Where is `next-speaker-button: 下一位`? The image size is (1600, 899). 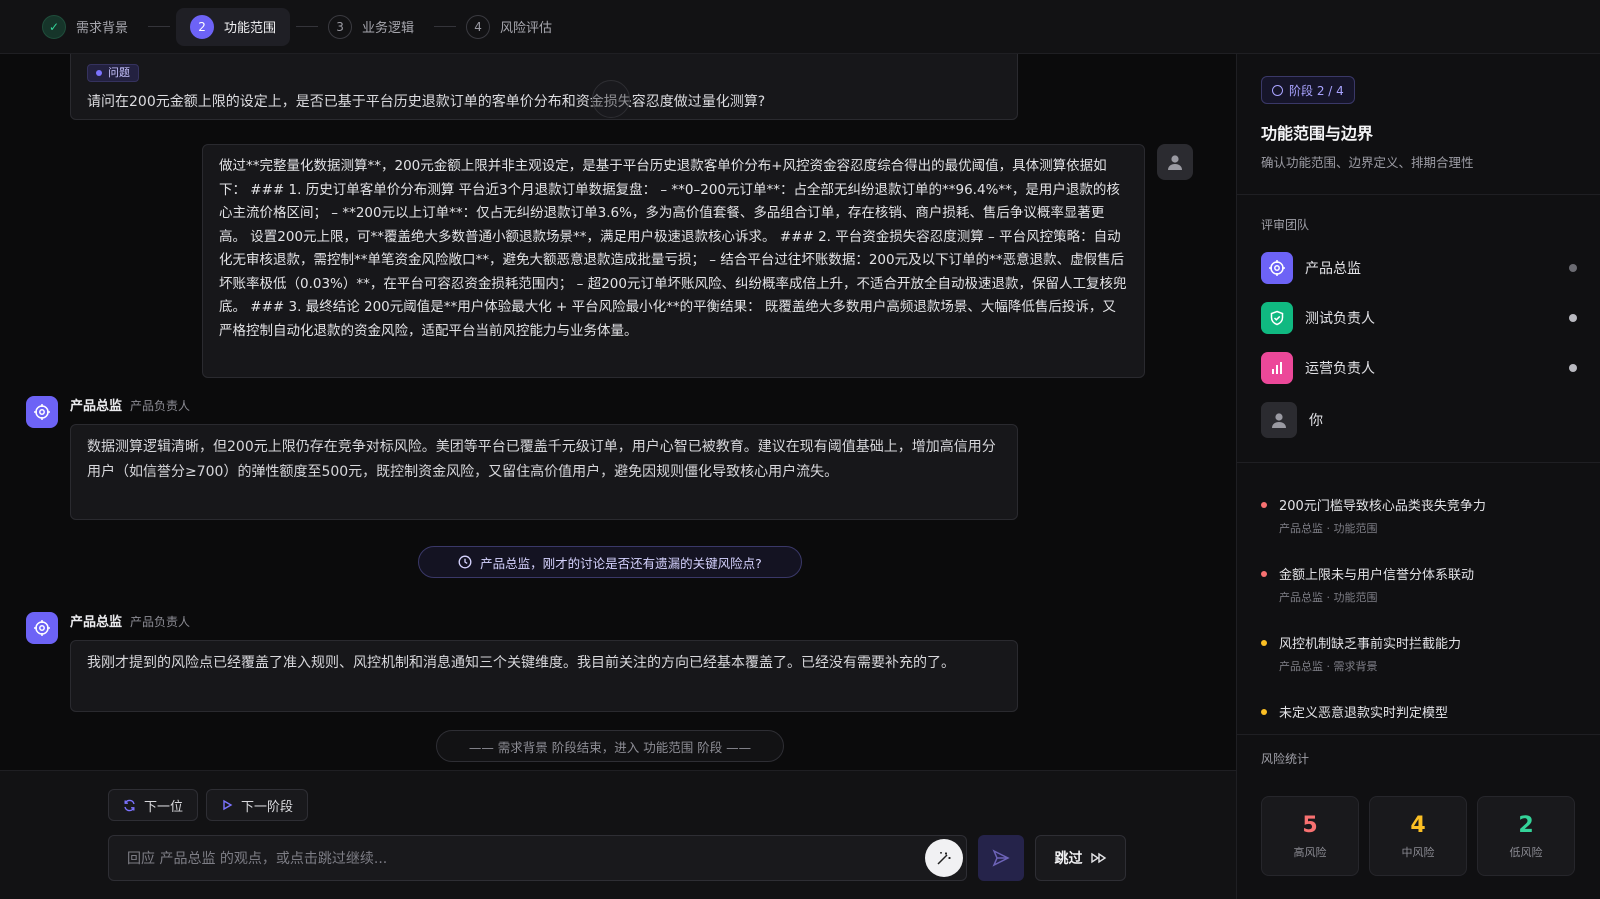
next-speaker-button: 下一位 is located at coordinates (153, 805).